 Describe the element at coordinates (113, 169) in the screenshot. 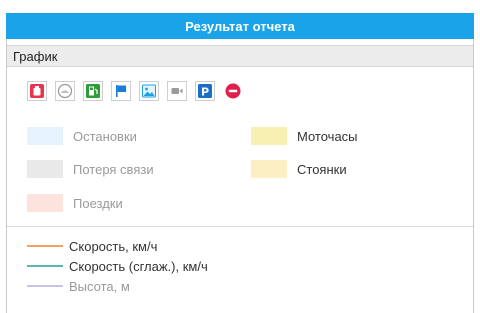

I see `legend-label: Потеря связи` at that location.